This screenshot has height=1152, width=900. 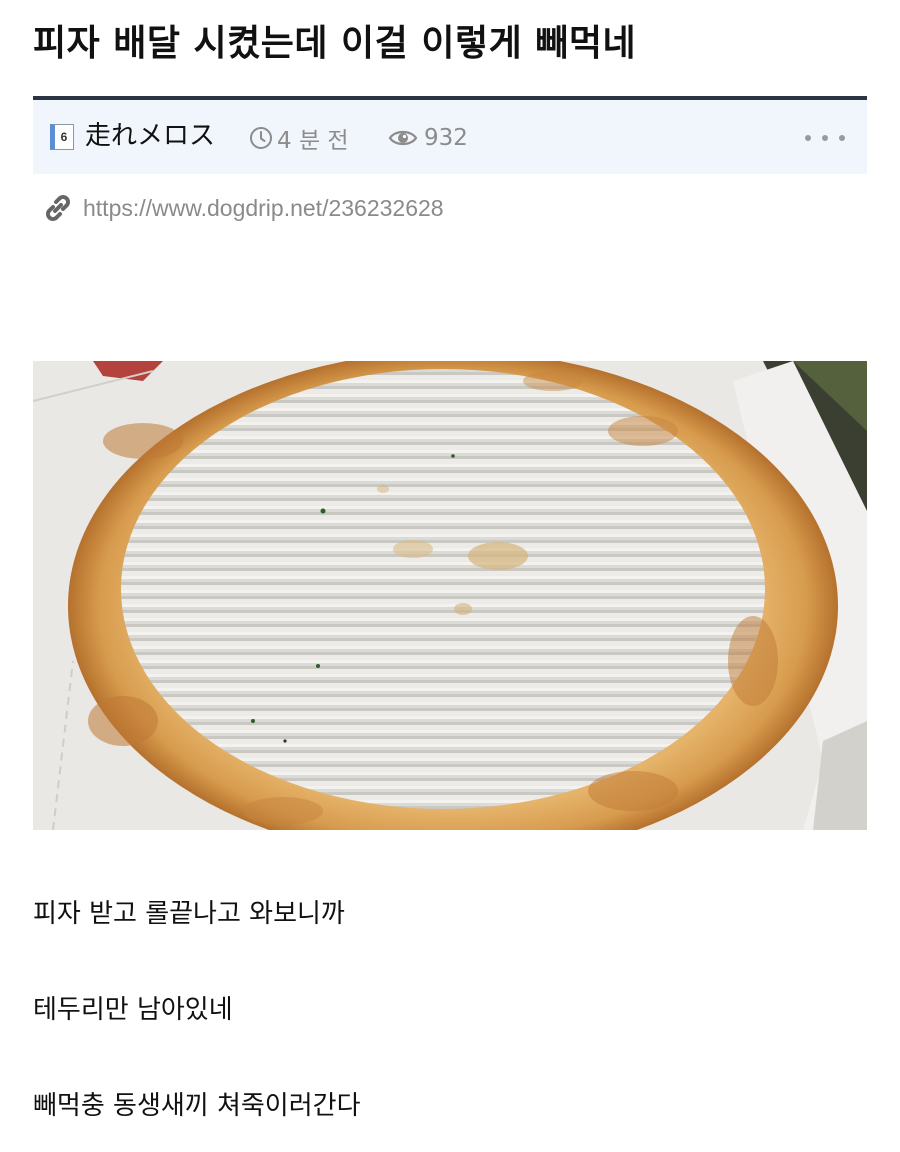 What do you see at coordinates (62, 137) in the screenshot?
I see `level-badge-icon: 6` at bounding box center [62, 137].